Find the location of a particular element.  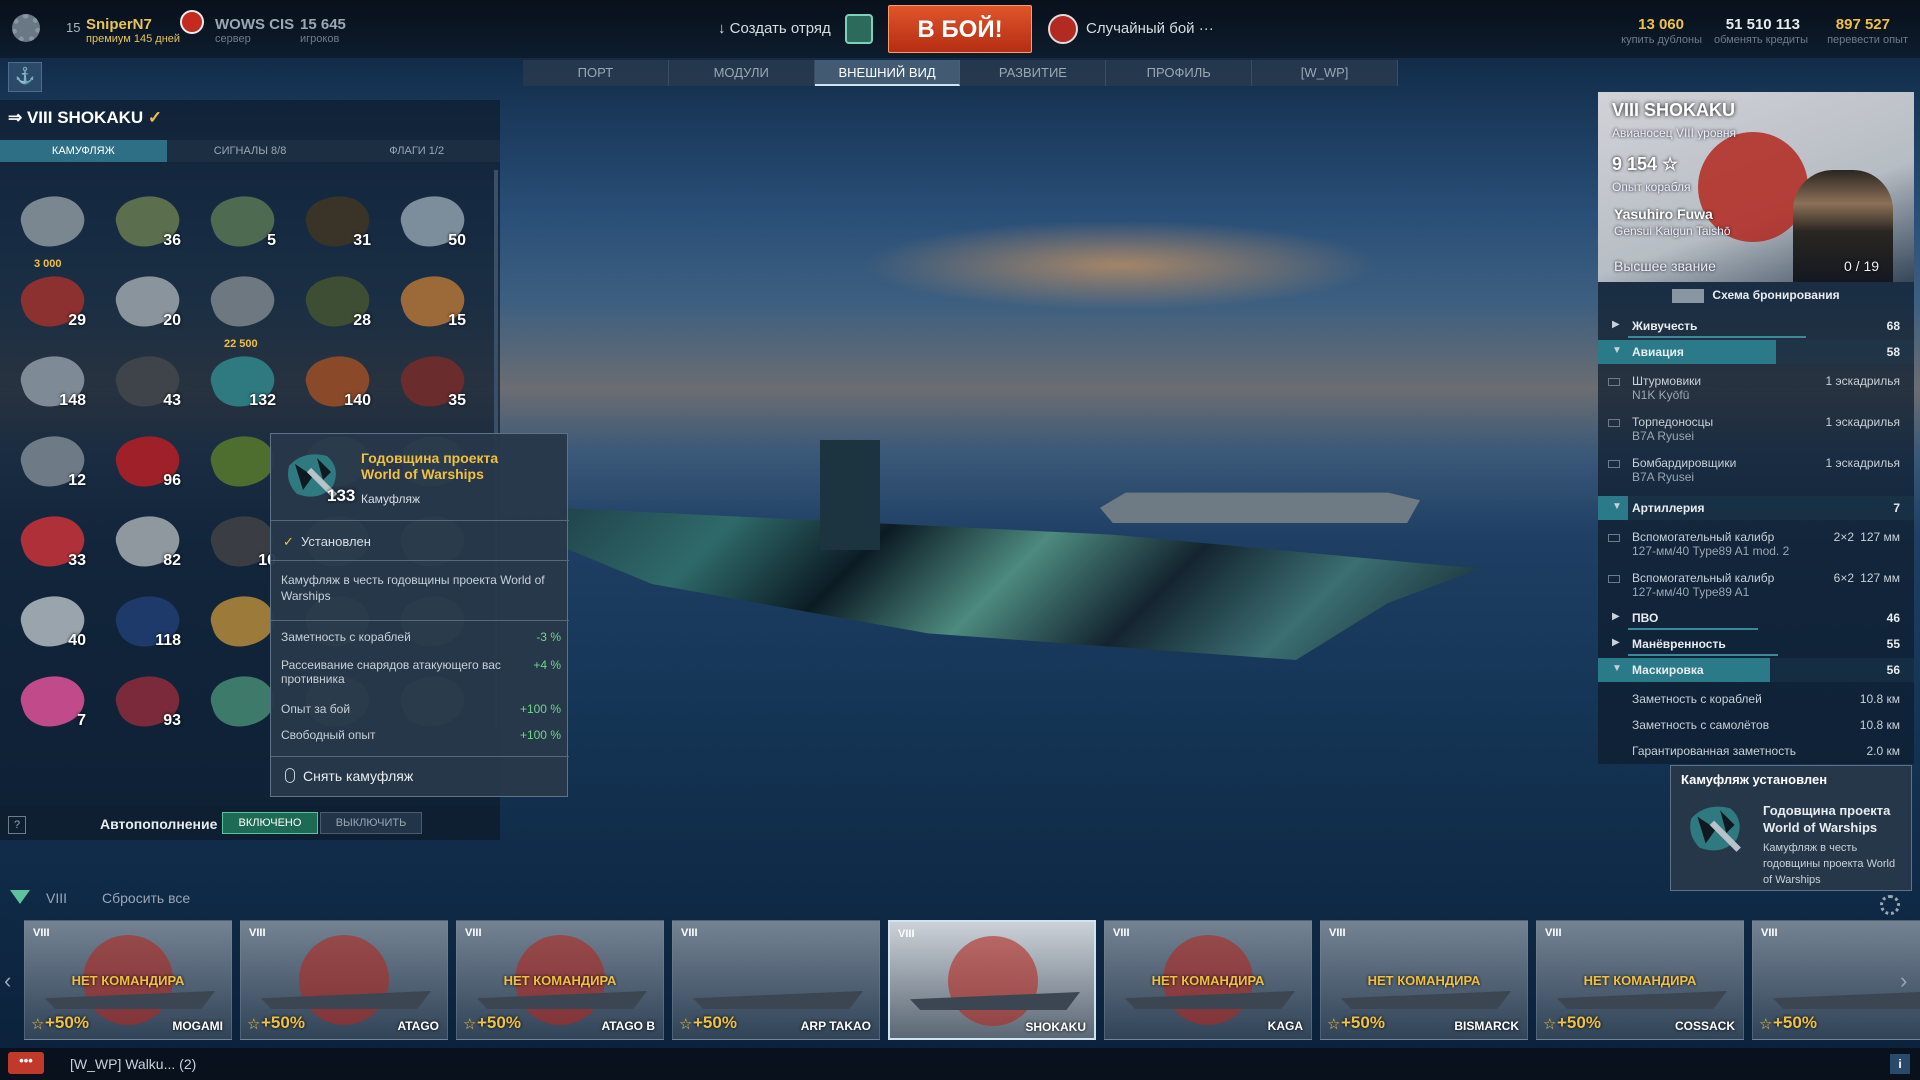

ship-card: VIII НЕТ КОМАНДИРА KAGA is located at coordinates (1208, 980).